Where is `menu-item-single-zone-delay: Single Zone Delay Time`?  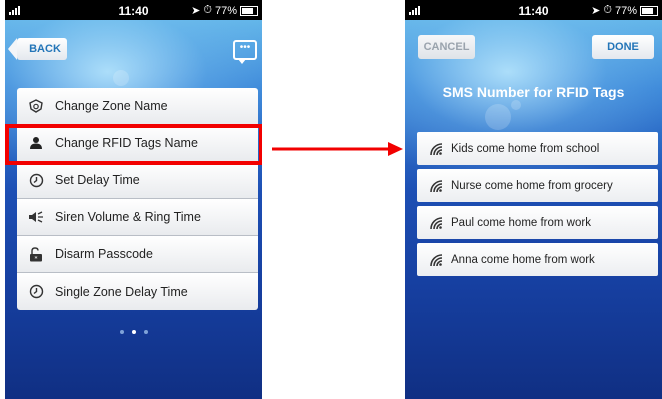
menu-item-single-zone-delay: Single Zone Delay Time is located at coordinates (137, 291).